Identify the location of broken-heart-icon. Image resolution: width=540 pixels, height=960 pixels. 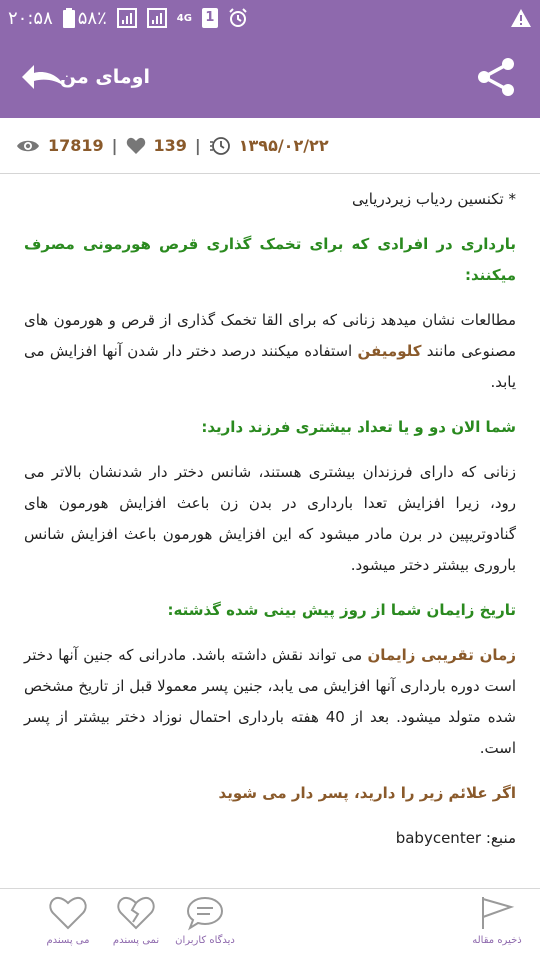
(136, 913).